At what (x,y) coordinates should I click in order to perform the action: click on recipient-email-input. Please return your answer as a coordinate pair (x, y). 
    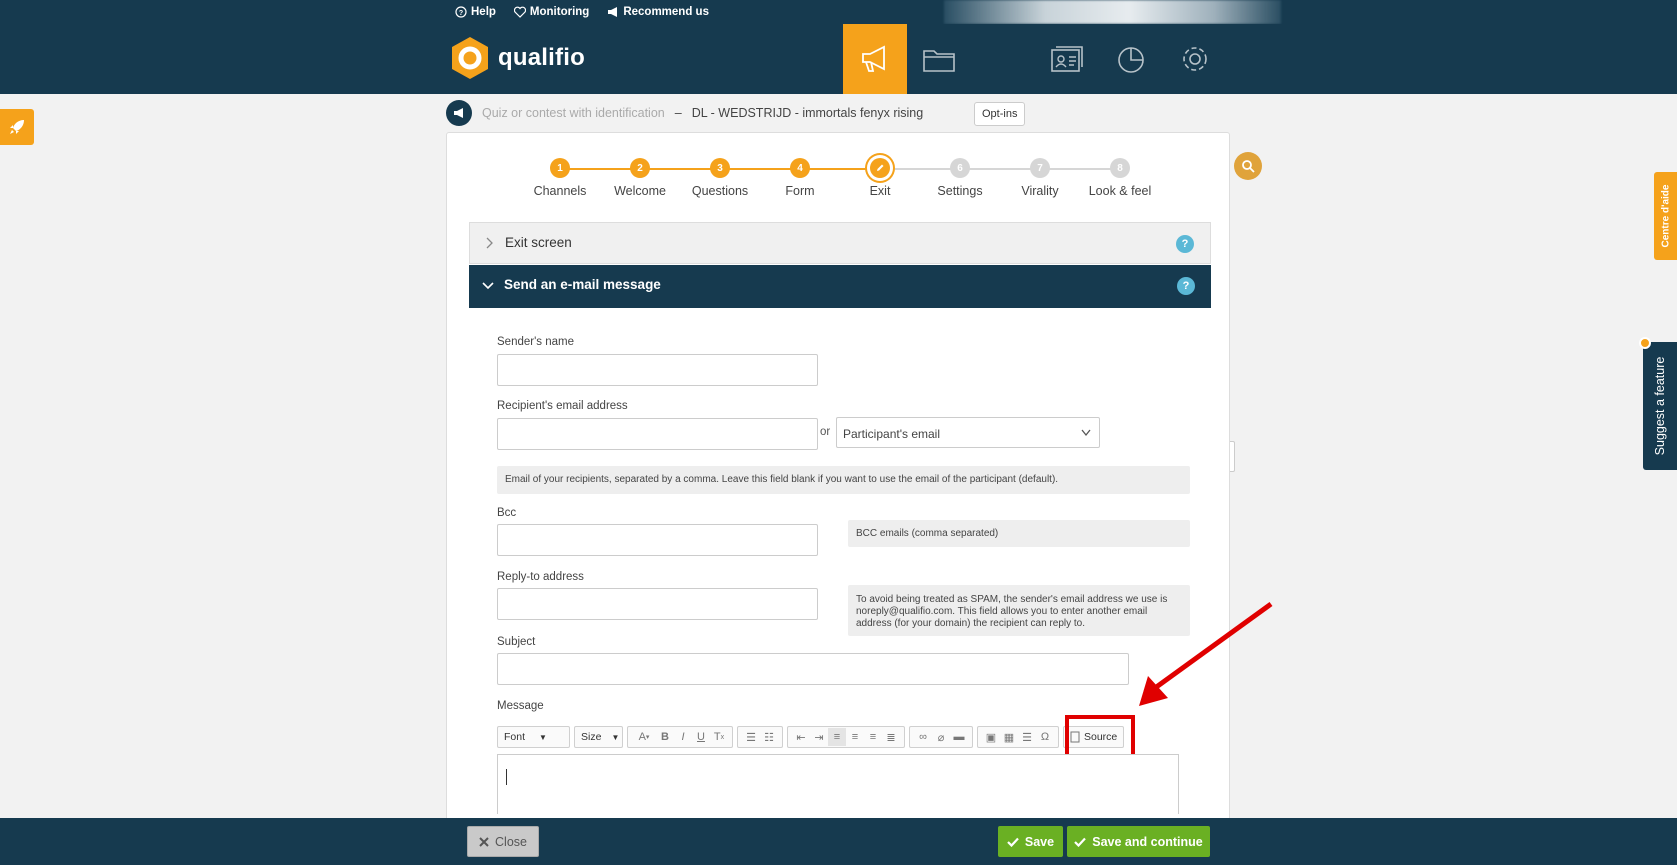
    Looking at the image, I should click on (657, 434).